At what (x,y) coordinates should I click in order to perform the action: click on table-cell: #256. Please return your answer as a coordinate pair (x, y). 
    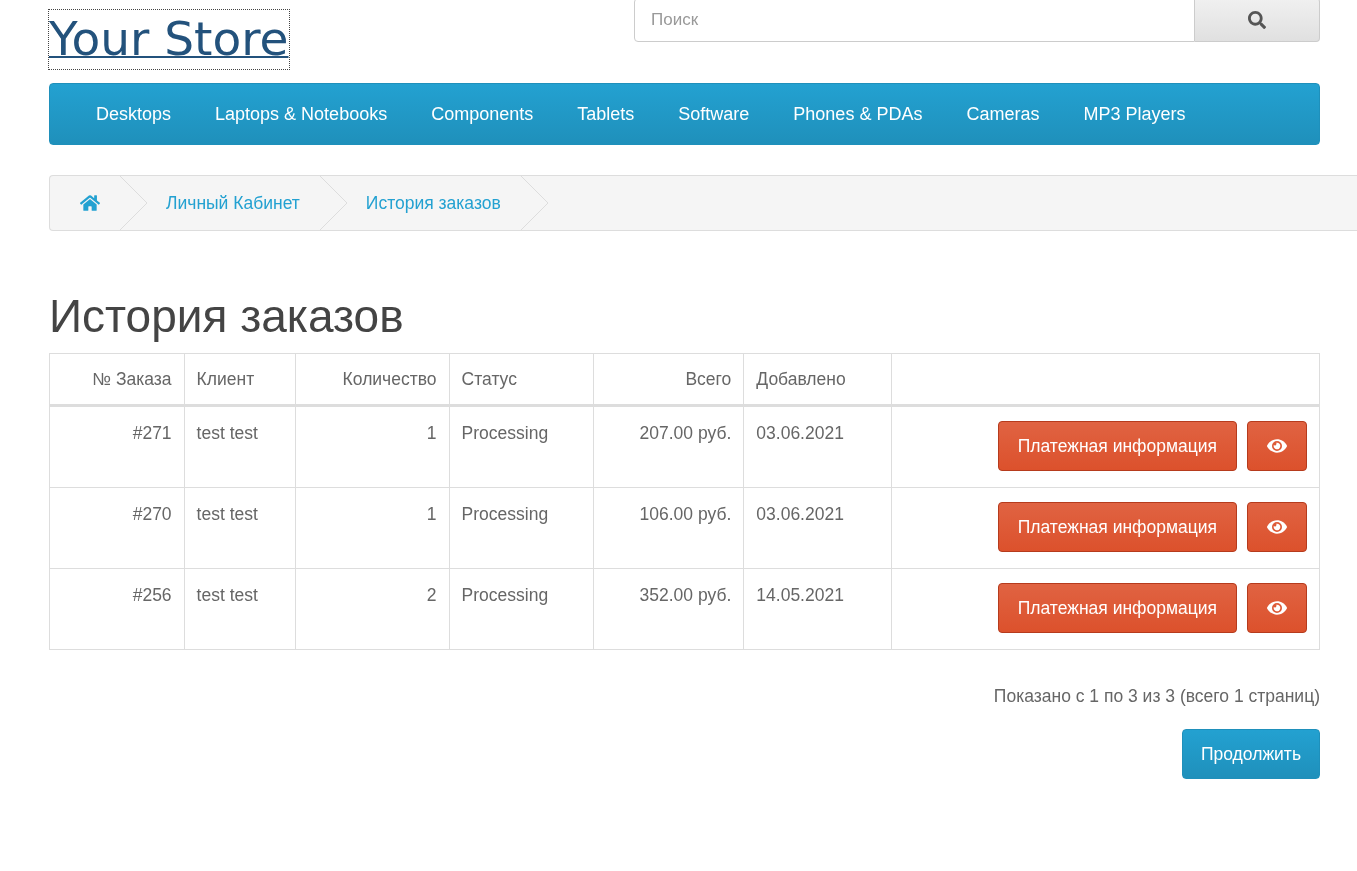
    Looking at the image, I should click on (117, 609).